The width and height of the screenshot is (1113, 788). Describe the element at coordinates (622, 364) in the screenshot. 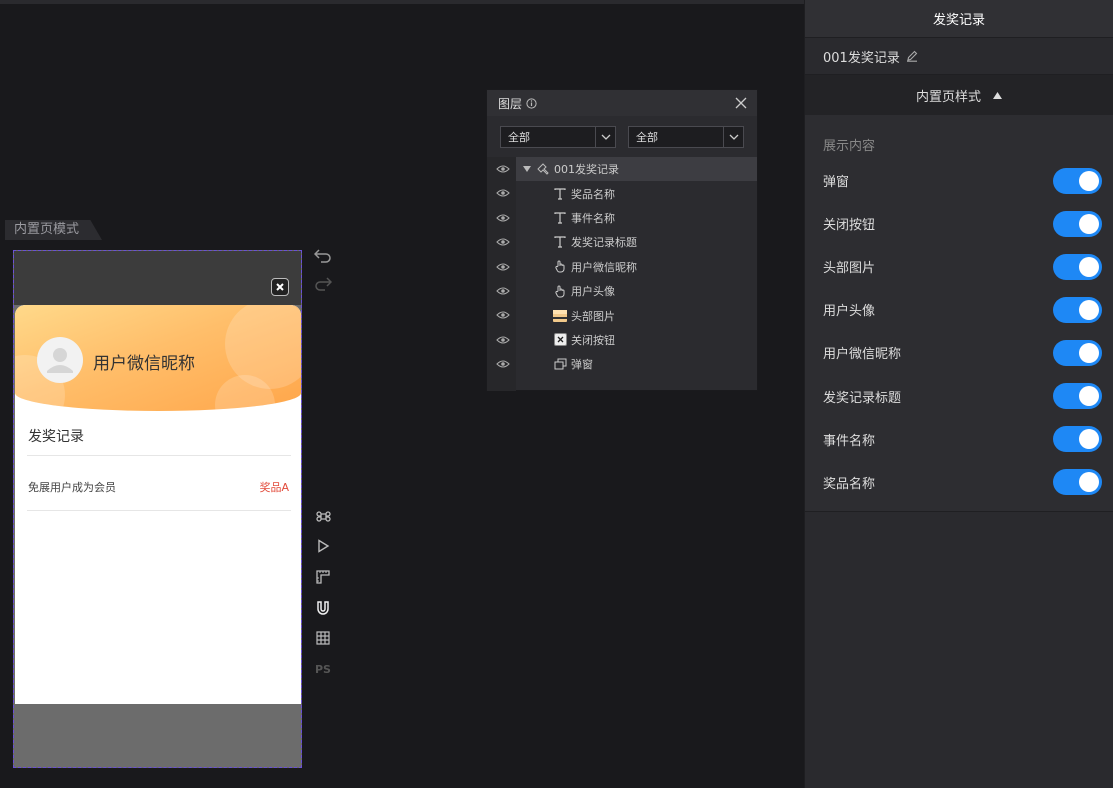

I see `layer-row: 弹窗` at that location.